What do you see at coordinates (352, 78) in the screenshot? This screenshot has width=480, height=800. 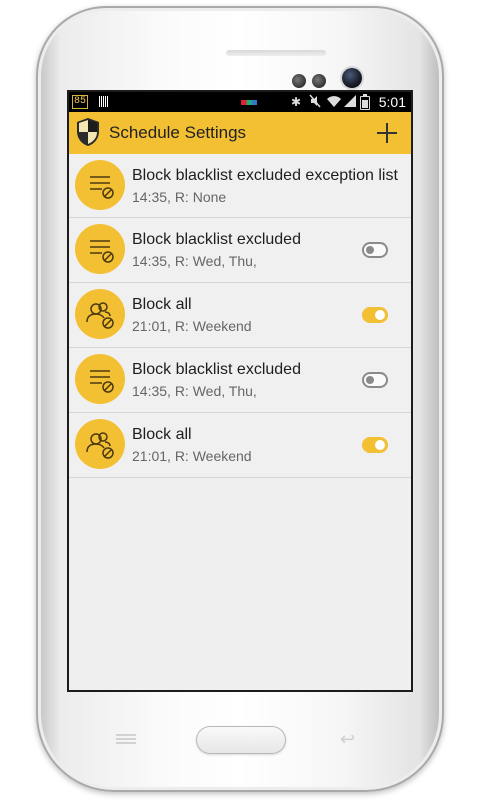 I see `front-camera` at bounding box center [352, 78].